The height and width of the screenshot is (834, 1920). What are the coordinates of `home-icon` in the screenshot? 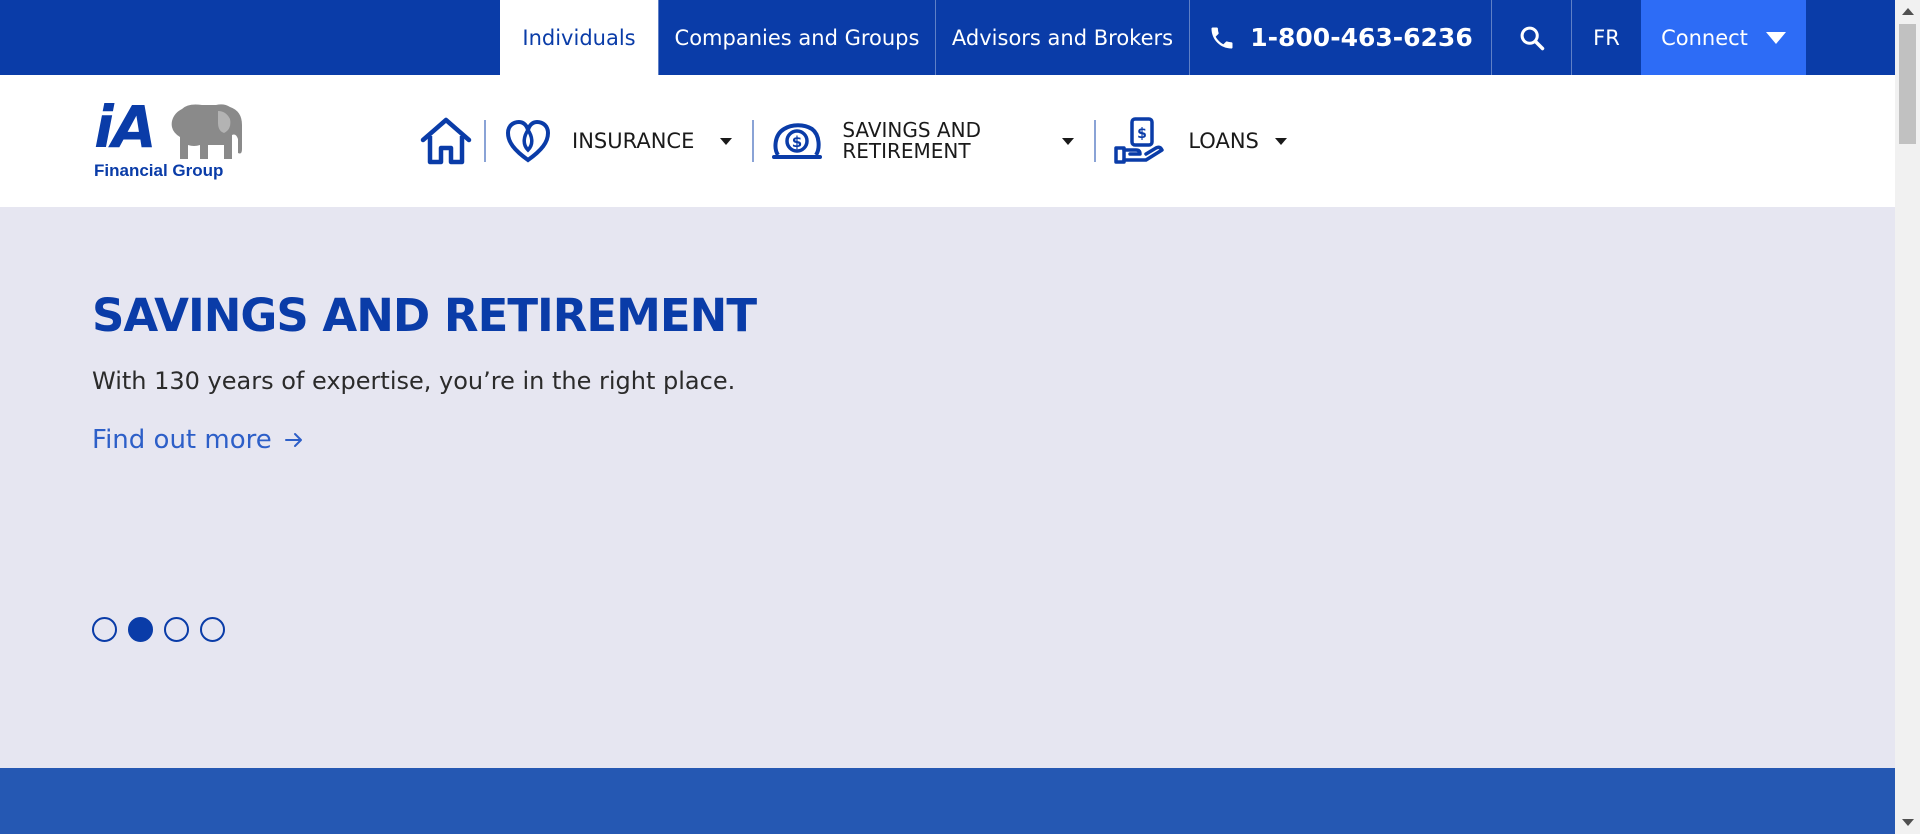 It's located at (446, 141).